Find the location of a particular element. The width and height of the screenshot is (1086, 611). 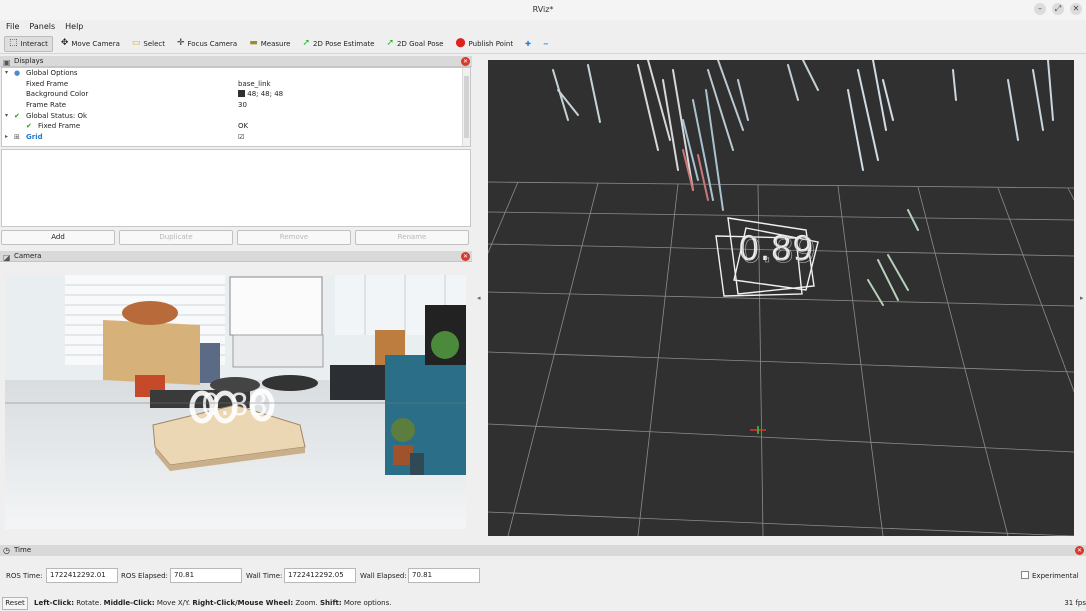

hint-left-action: Rotate. is located at coordinates (89, 603).